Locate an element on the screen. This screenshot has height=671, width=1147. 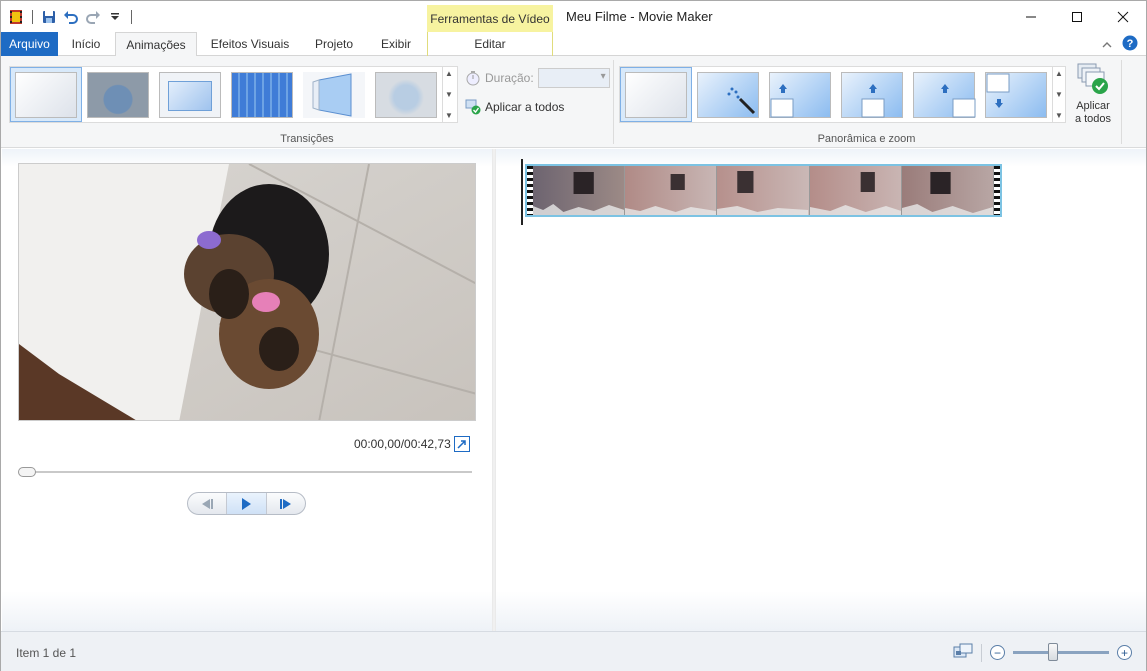
previous-frame-button is located at coordinates (208, 503).